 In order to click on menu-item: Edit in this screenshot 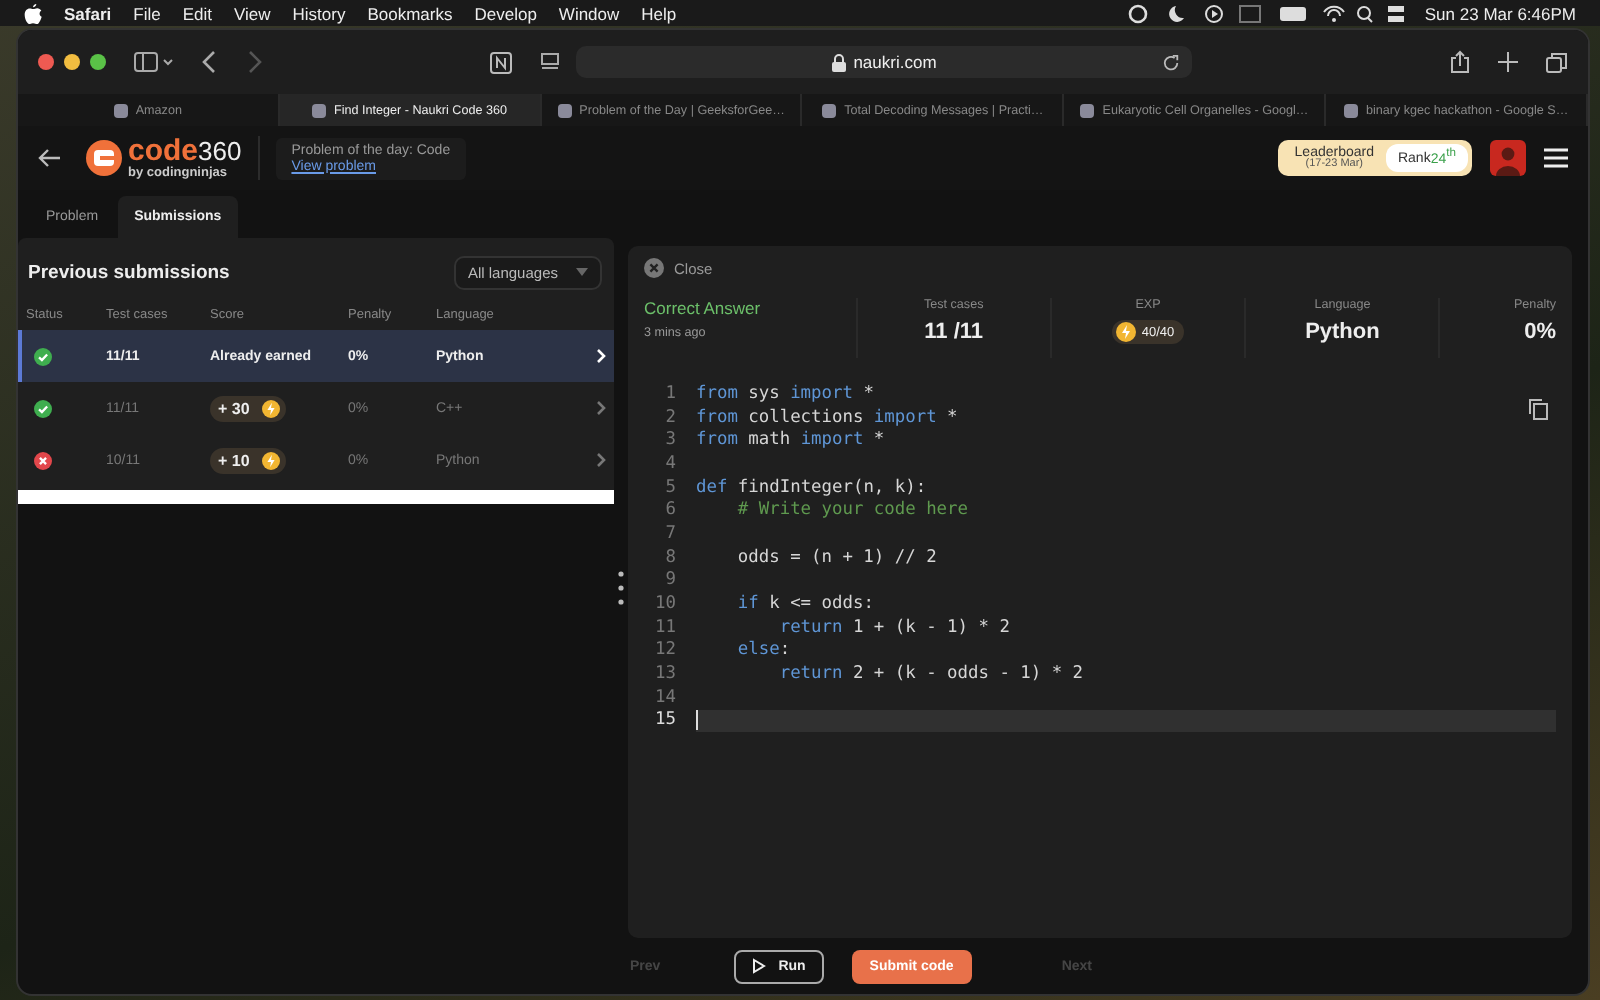, I will do `click(197, 13)`.